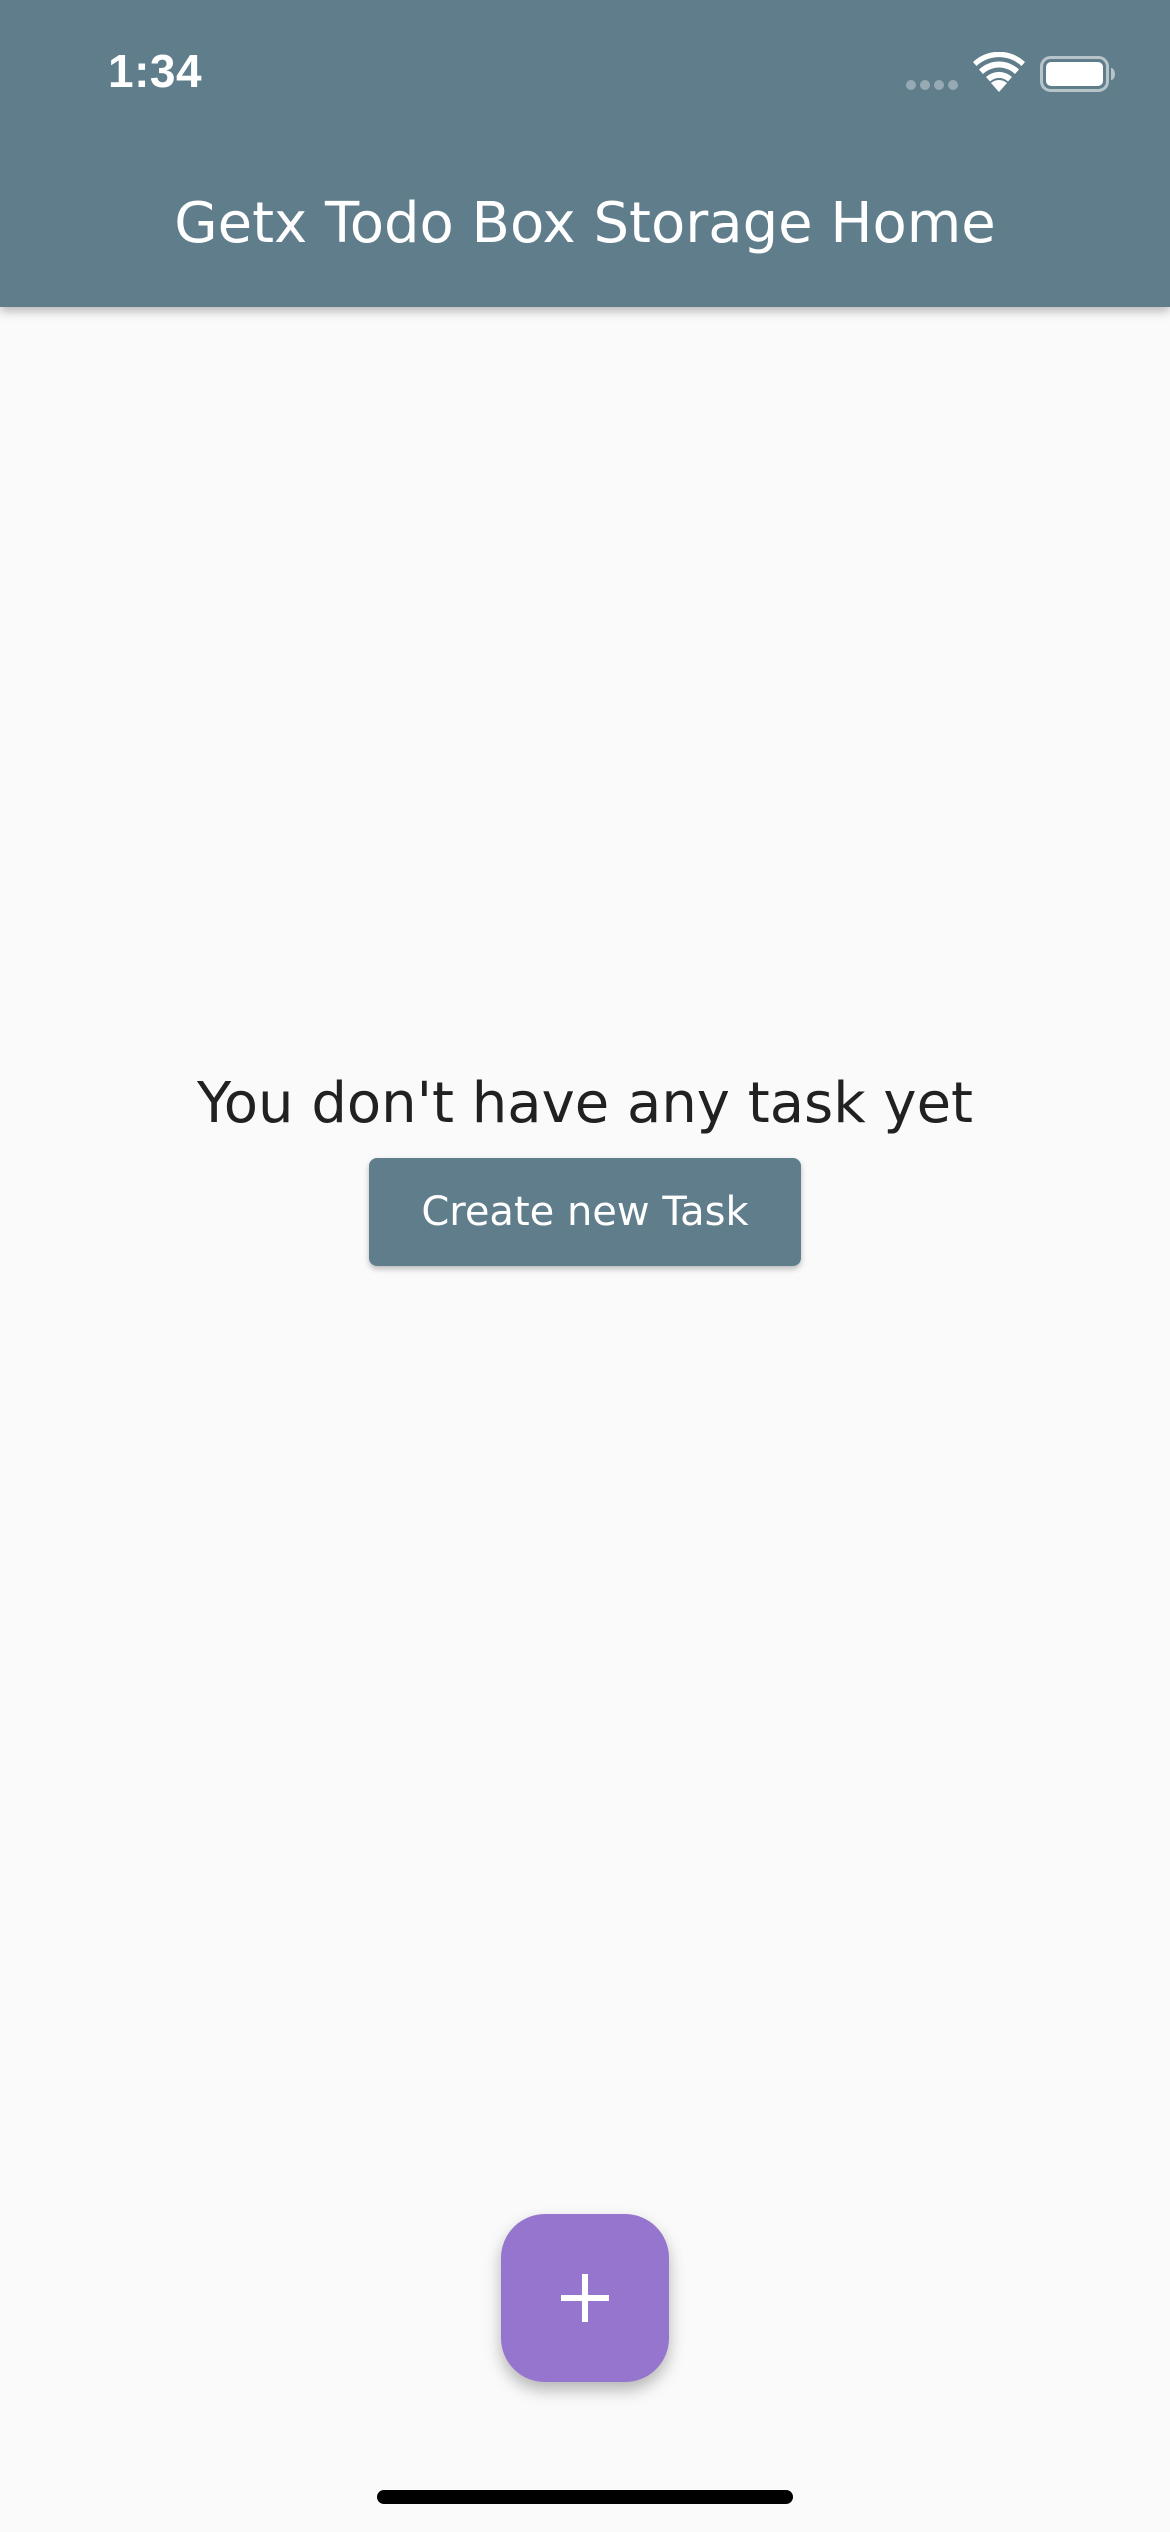  Describe the element at coordinates (585, 153) in the screenshot. I see `app-bar: 1:34 Getx Todo Box Storage Home` at that location.